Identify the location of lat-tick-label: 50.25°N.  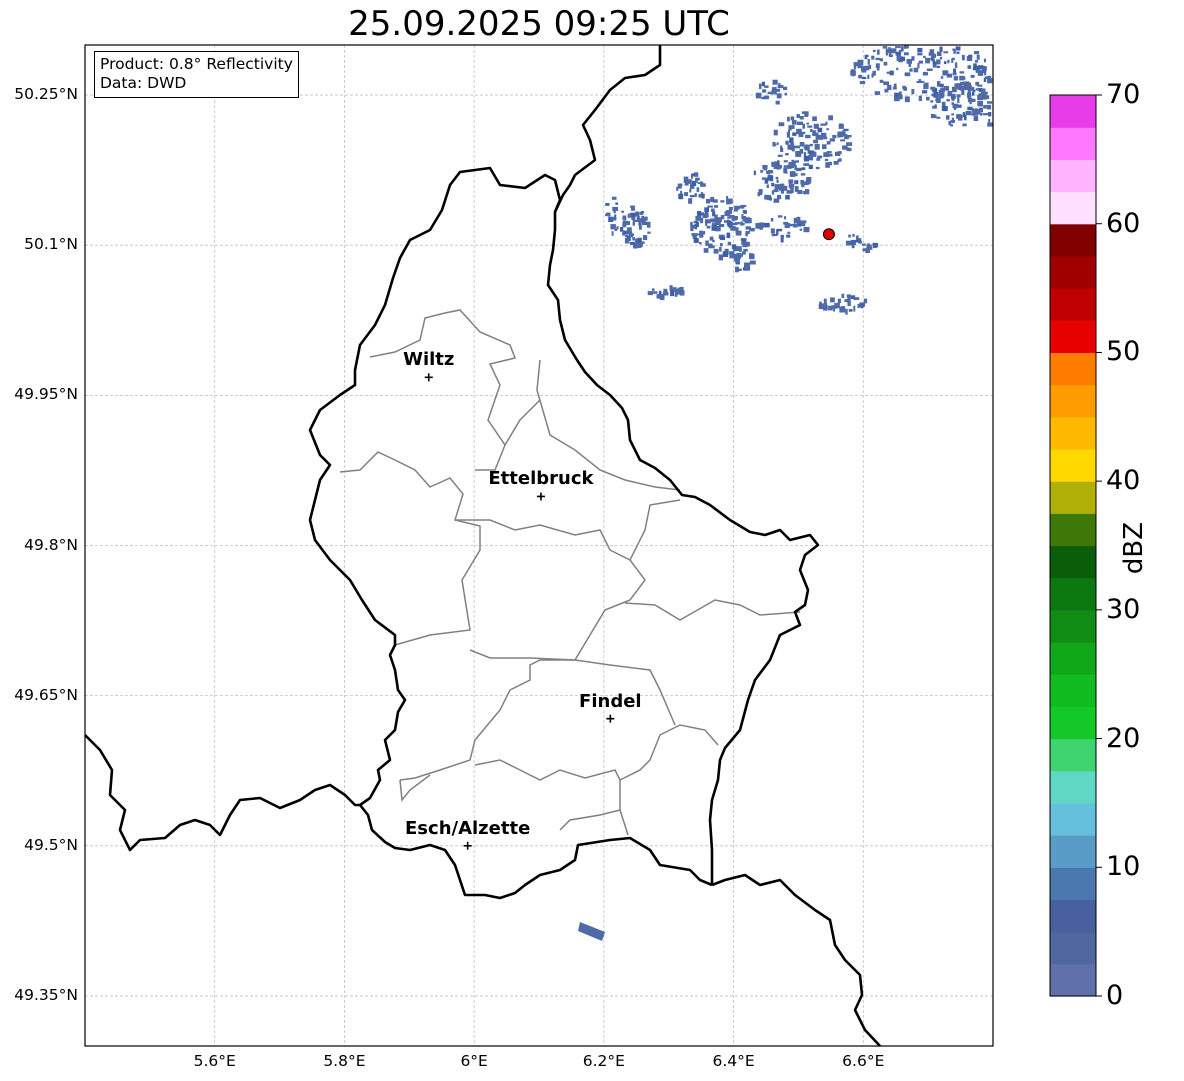
(46, 94).